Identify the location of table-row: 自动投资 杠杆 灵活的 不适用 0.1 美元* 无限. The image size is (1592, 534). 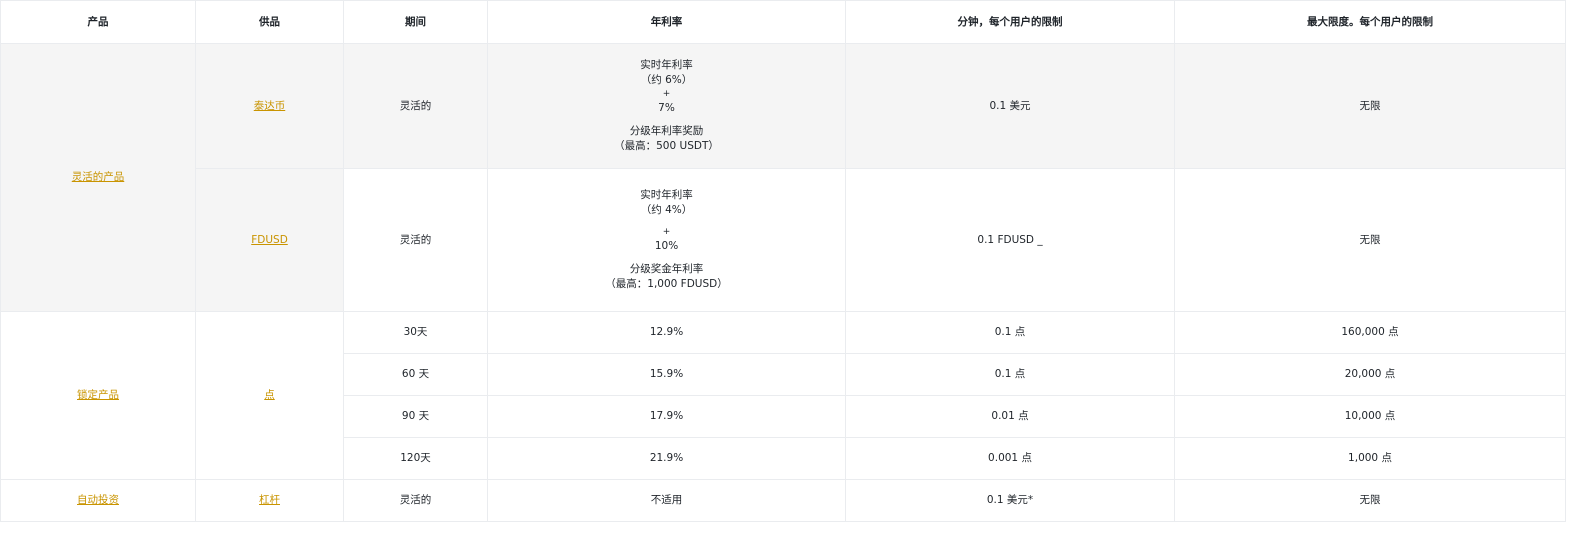
(783, 500).